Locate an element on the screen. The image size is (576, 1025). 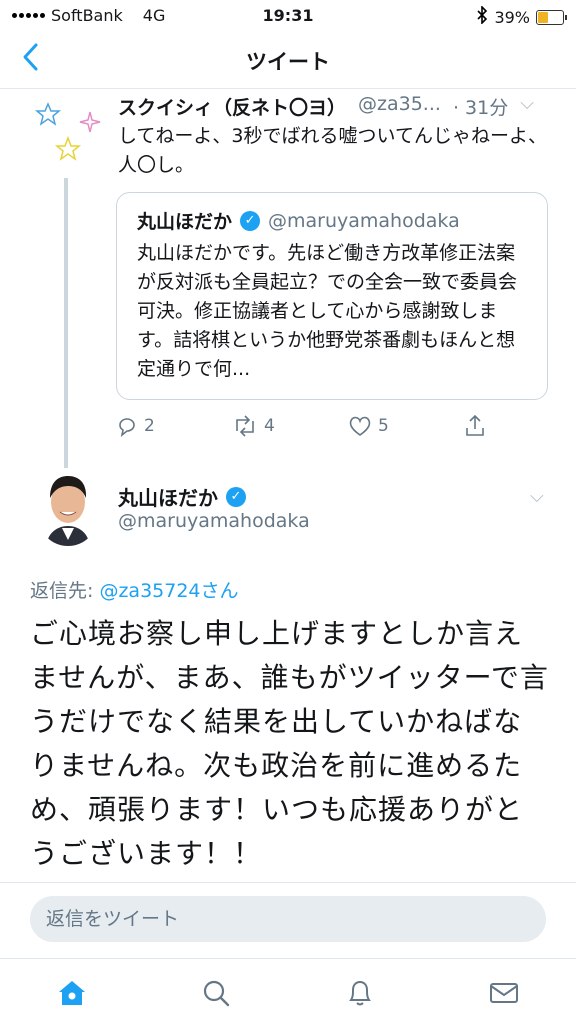
status-right: 39% is located at coordinates (521, 16).